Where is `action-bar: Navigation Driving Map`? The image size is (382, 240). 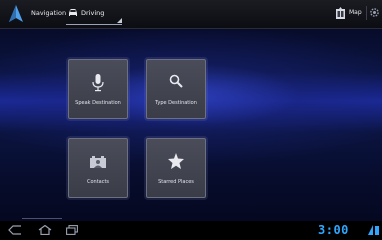 action-bar: Navigation Driving Map is located at coordinates (191, 14).